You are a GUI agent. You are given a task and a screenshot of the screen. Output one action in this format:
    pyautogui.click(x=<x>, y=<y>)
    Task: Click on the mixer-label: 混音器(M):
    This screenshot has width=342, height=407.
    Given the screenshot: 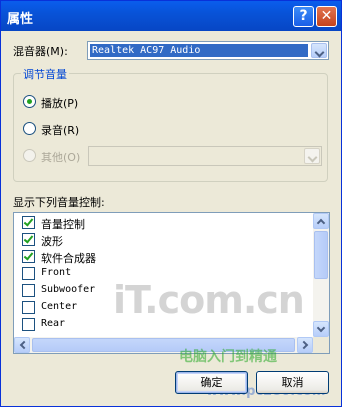 What is the action you would take?
    pyautogui.click(x=40, y=51)
    